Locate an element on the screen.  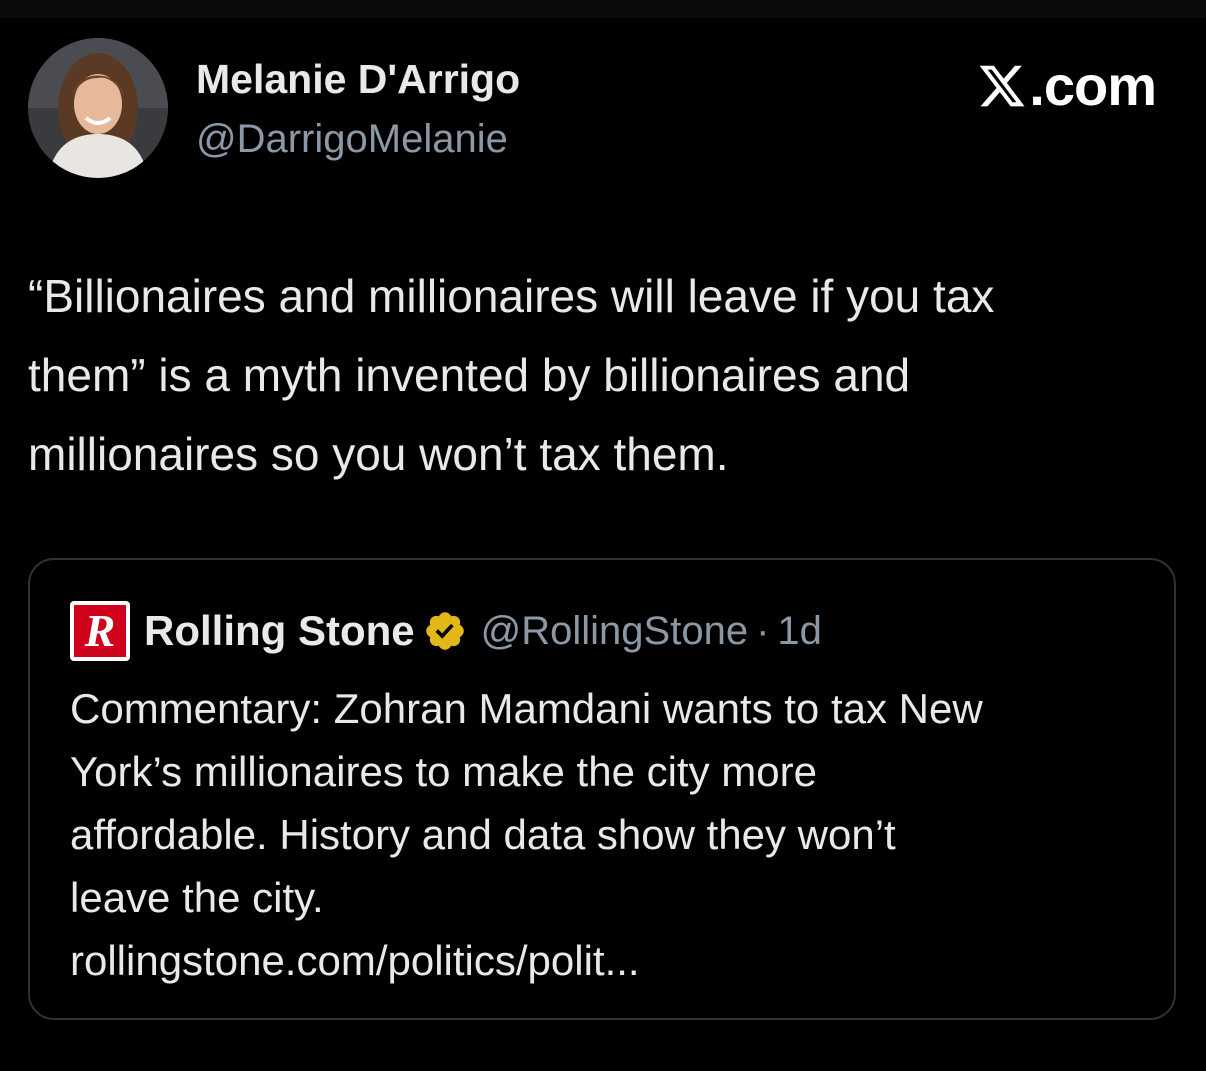
avatar-photo-icon is located at coordinates (98, 108).